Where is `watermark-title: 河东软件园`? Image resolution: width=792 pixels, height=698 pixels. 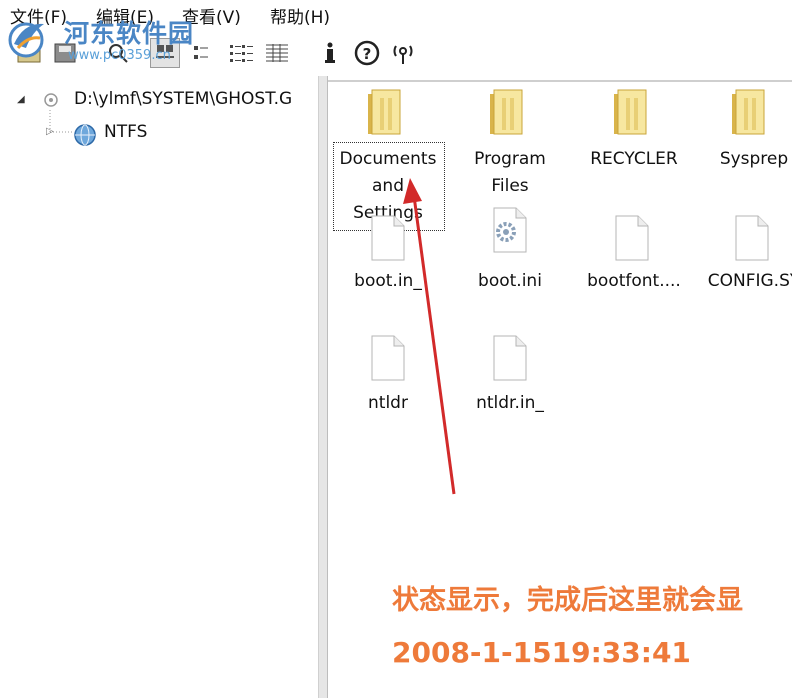 watermark-title: 河东软件园 is located at coordinates (129, 33).